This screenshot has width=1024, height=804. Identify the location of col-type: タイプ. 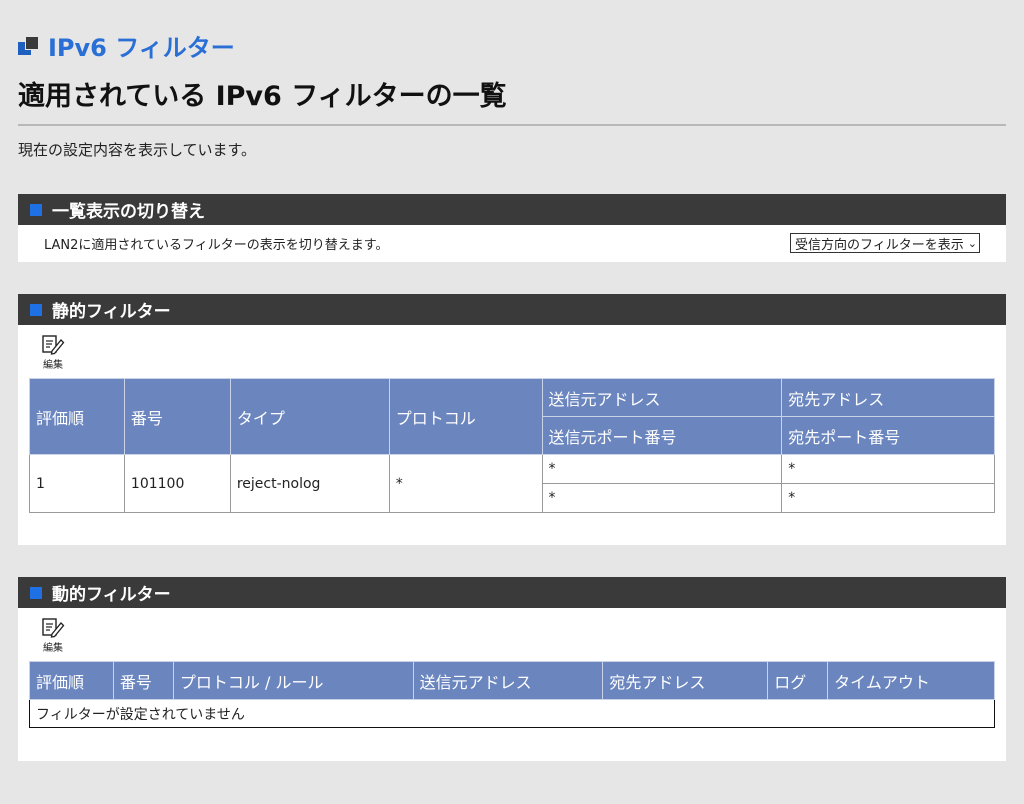
(309, 416).